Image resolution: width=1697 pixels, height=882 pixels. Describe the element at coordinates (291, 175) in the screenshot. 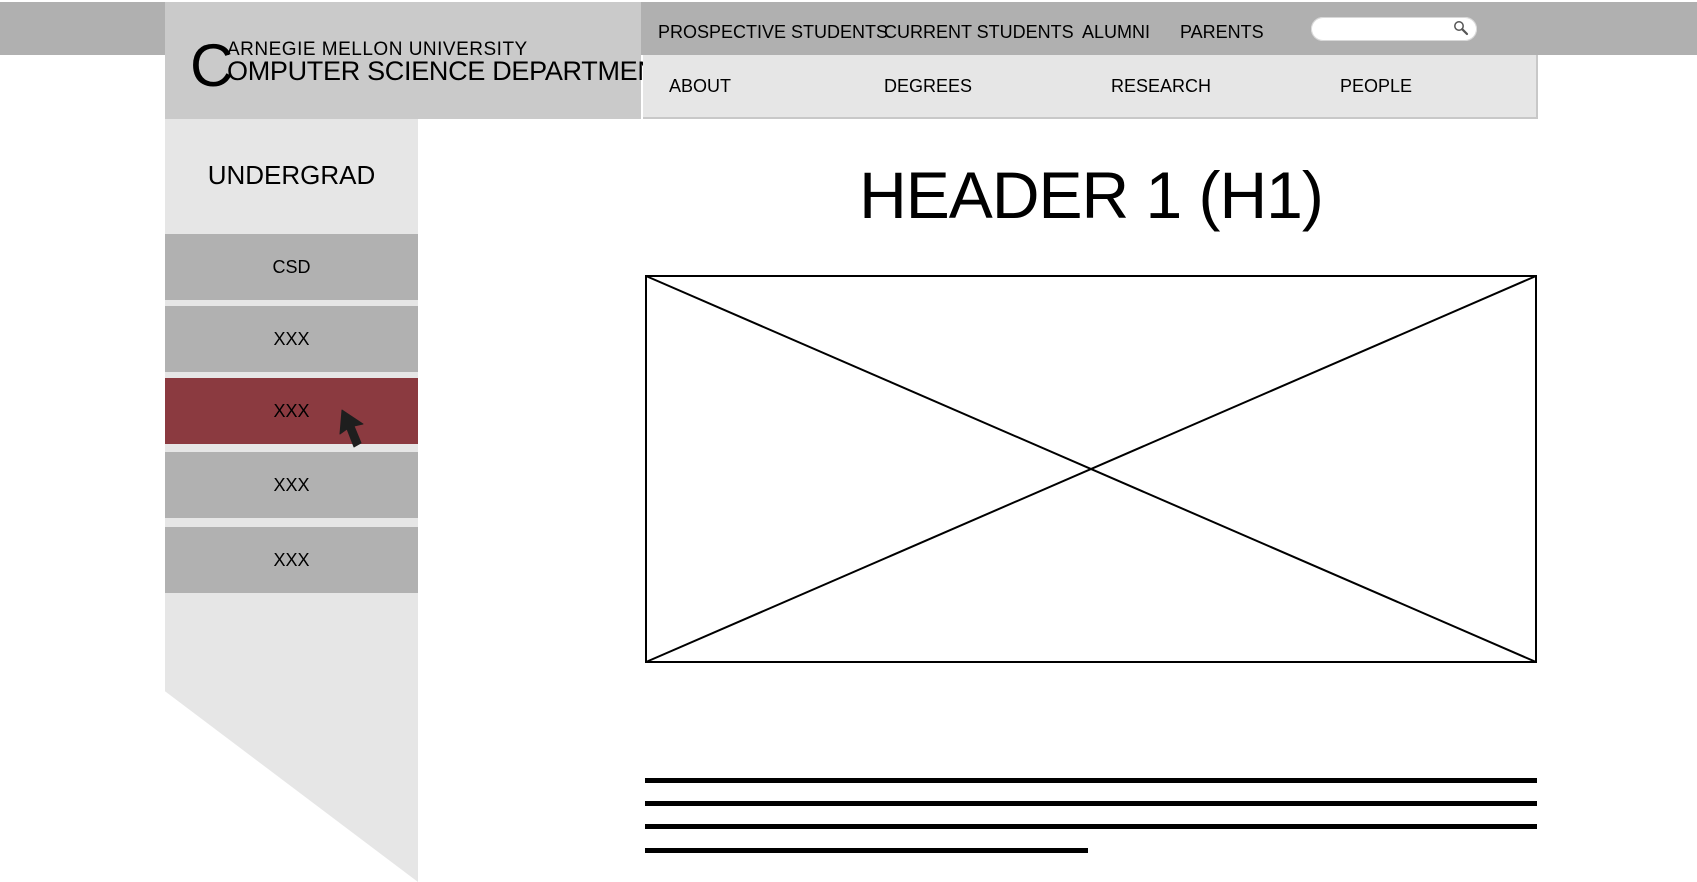

I see `sidebar-title: UNDERGRAD` at that location.